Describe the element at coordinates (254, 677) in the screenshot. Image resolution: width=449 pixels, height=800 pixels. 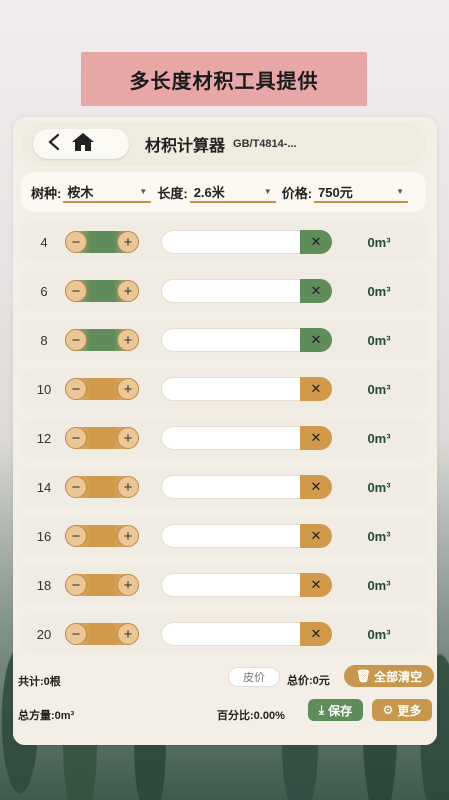
I see `peel-price-input: 皮价` at that location.